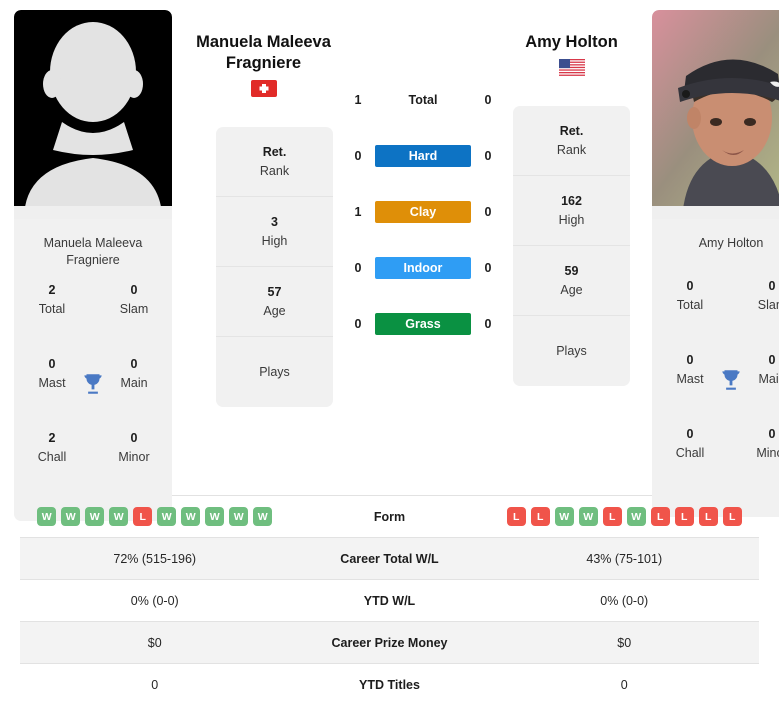 The height and width of the screenshot is (719, 779). I want to click on surface-badge-total: Total, so click(423, 100).